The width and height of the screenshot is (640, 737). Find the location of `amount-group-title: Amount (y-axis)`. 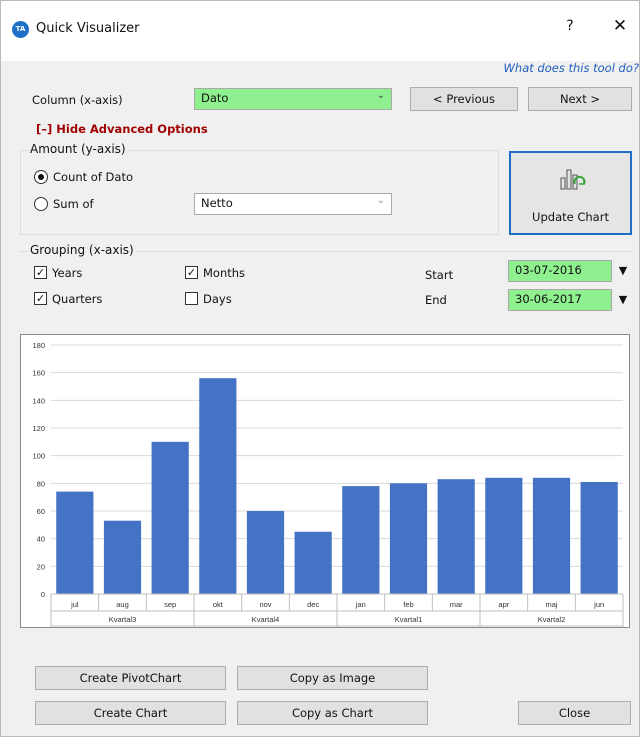

amount-group-title: Amount (y-axis) is located at coordinates (78, 149).